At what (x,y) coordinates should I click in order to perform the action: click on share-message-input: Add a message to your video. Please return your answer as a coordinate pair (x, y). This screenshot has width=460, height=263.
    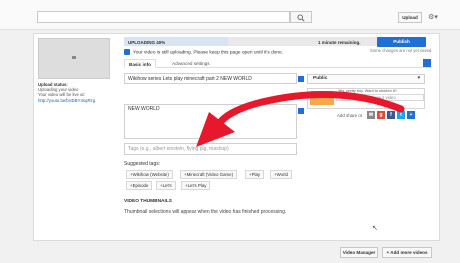
    Looking at the image, I should click on (380, 97).